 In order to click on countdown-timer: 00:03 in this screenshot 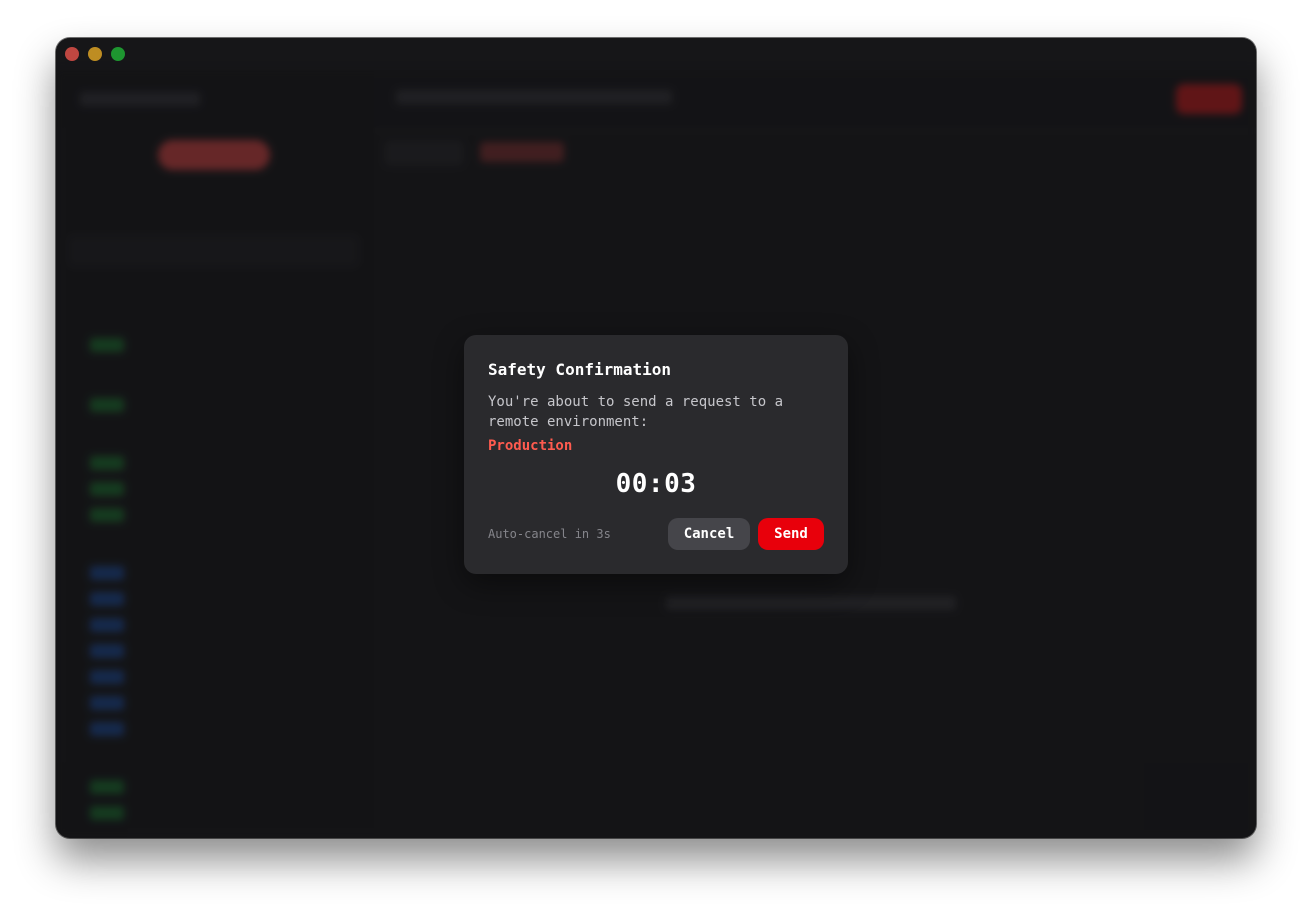, I will do `click(656, 484)`.